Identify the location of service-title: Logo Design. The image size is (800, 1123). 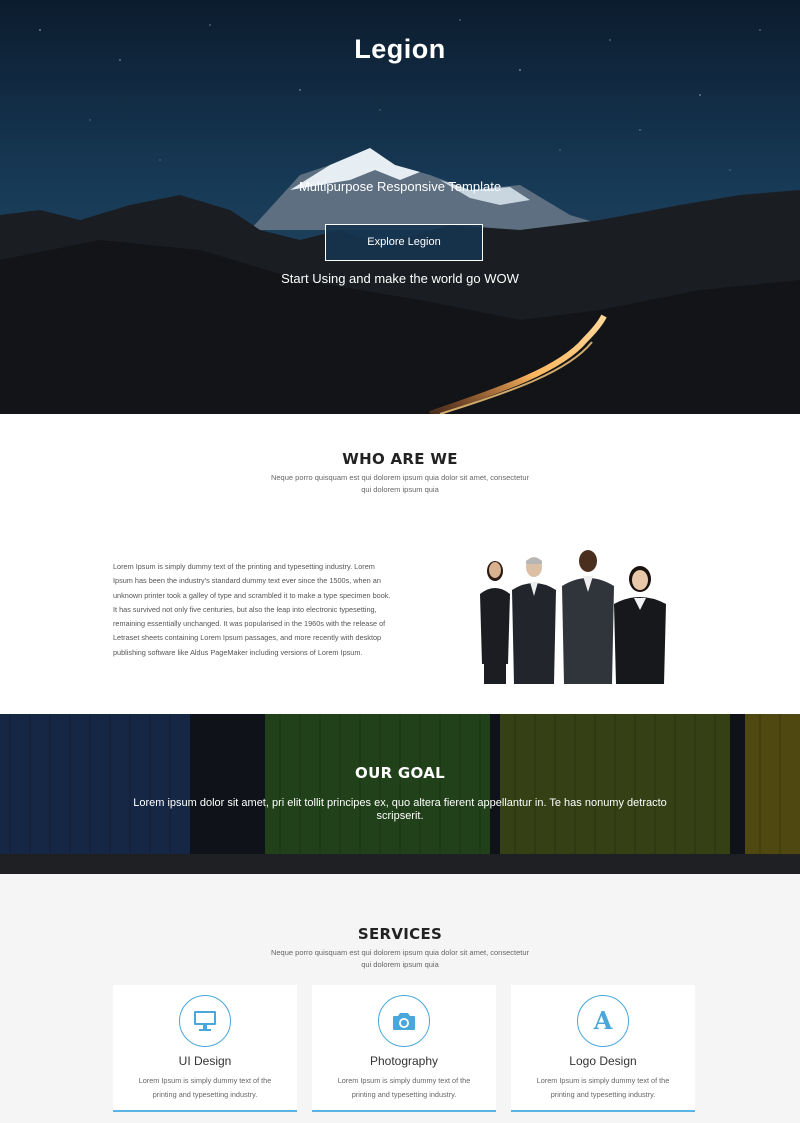
(603, 1061).